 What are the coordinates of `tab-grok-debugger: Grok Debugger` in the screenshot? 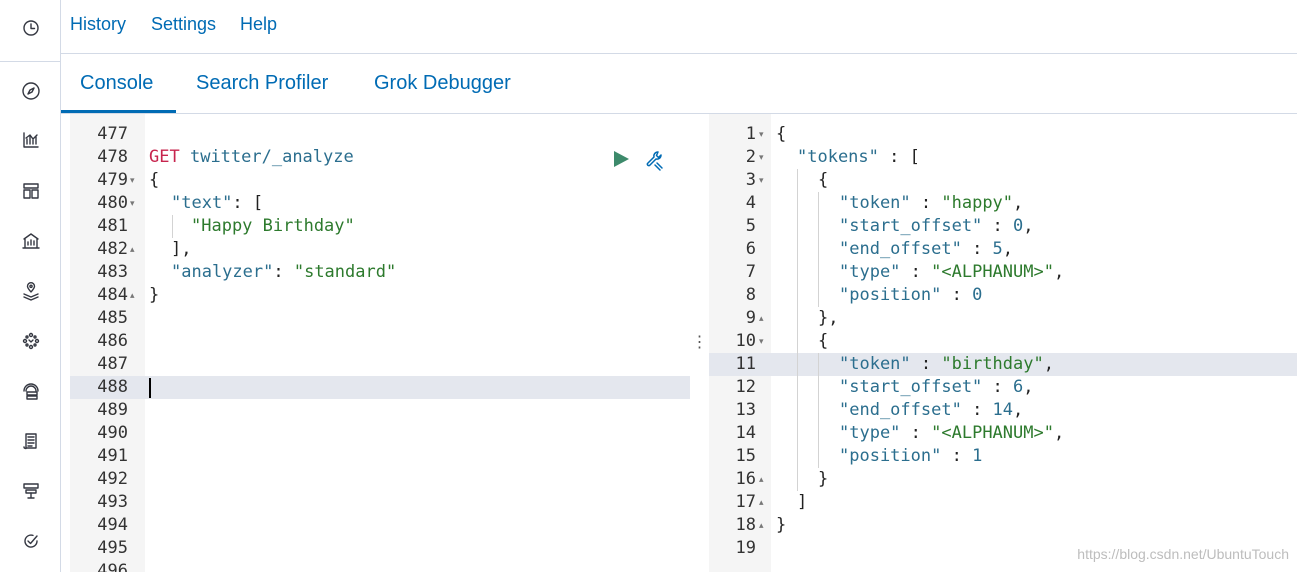 It's located at (442, 83).